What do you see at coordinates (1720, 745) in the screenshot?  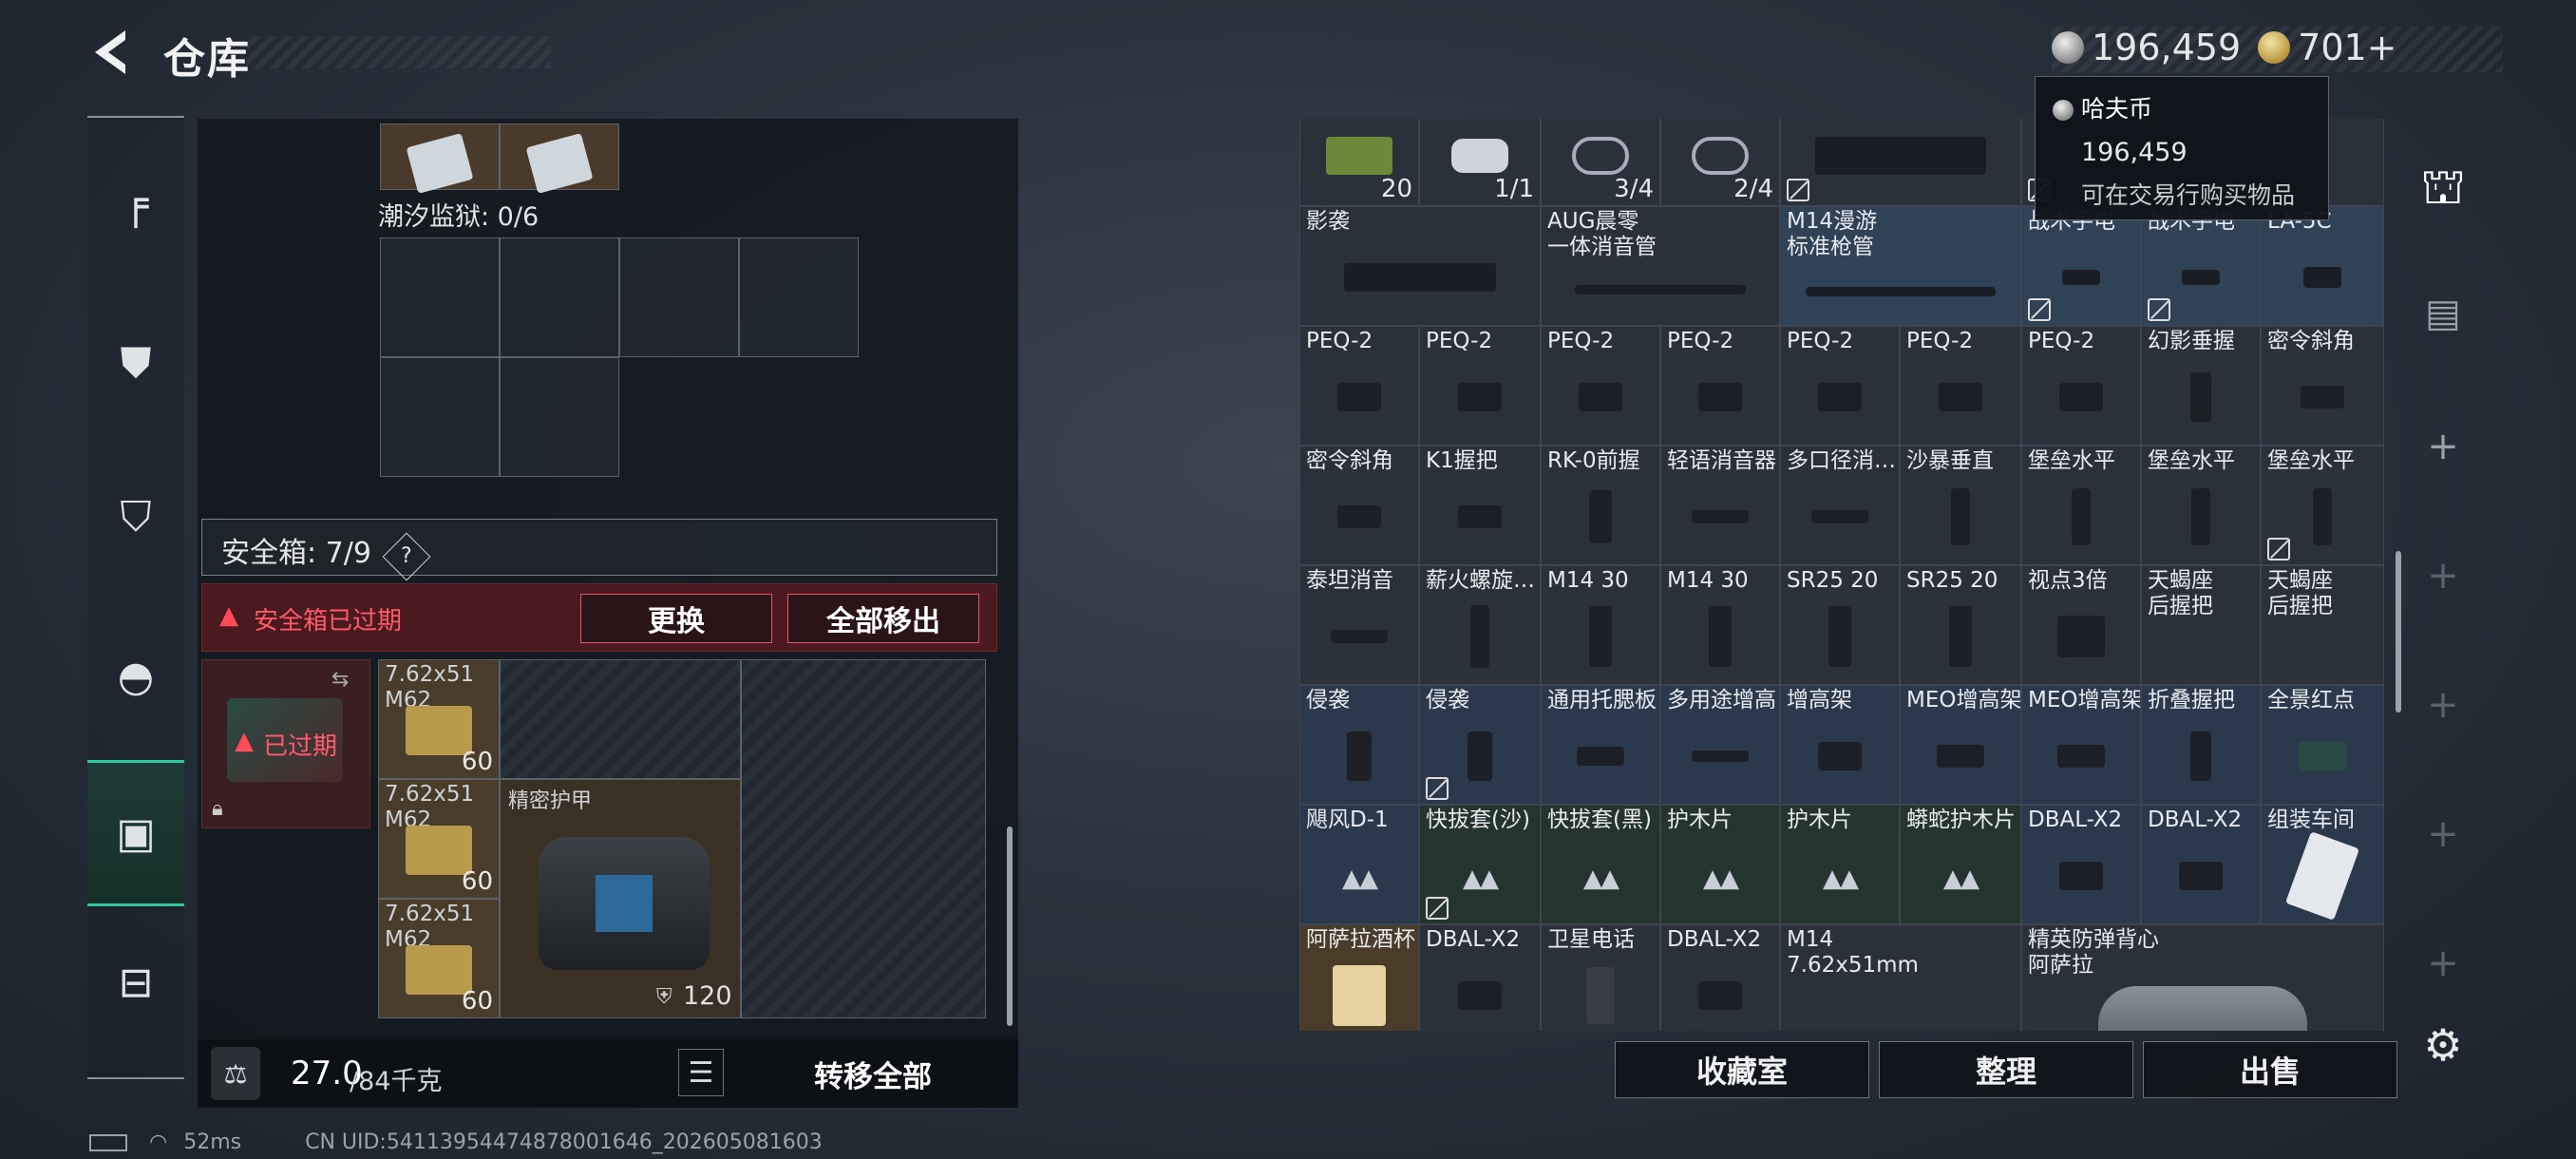 I see `grid-item: 多用途增高` at bounding box center [1720, 745].